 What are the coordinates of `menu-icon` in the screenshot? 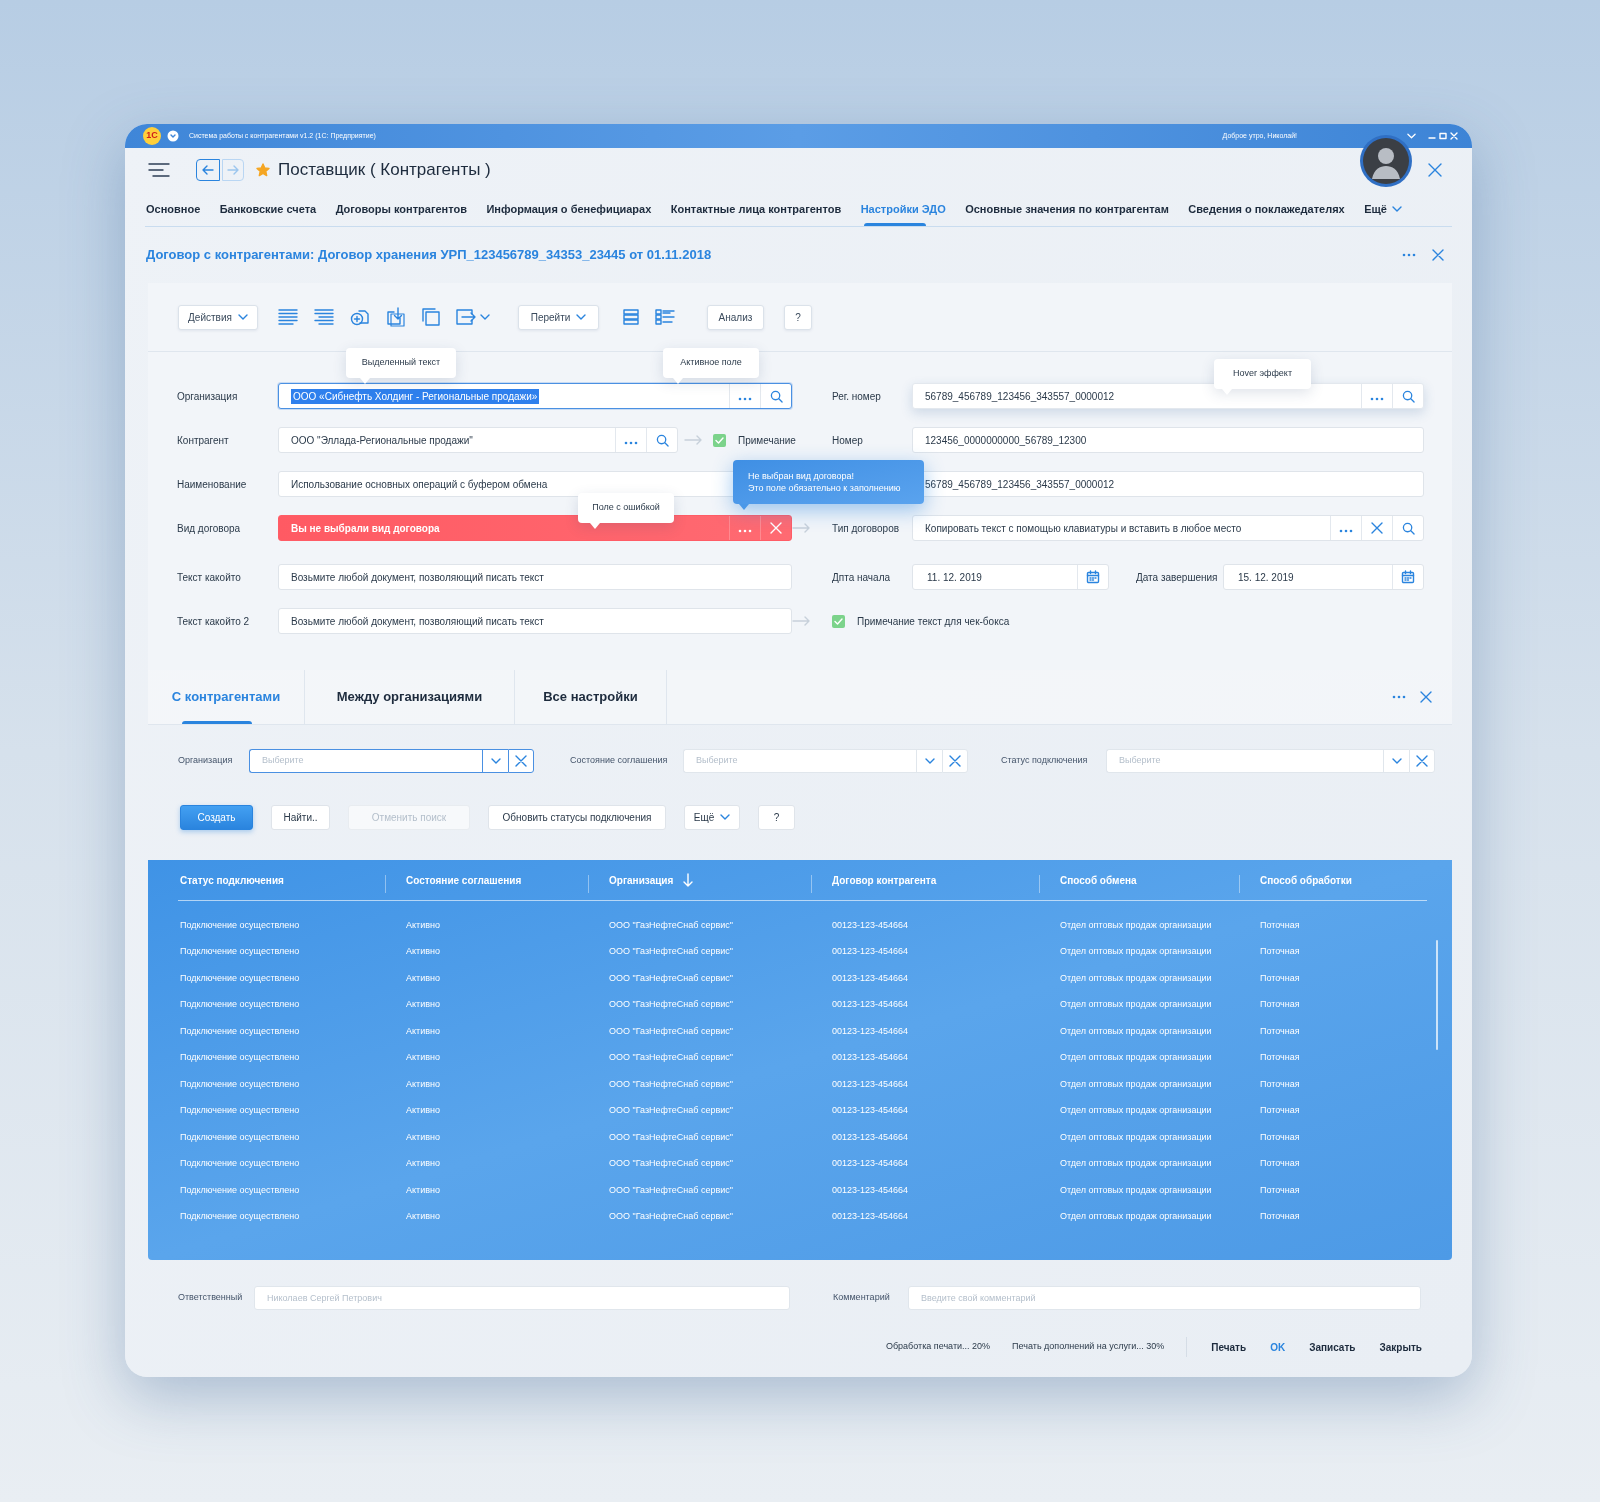 It's located at (159, 170).